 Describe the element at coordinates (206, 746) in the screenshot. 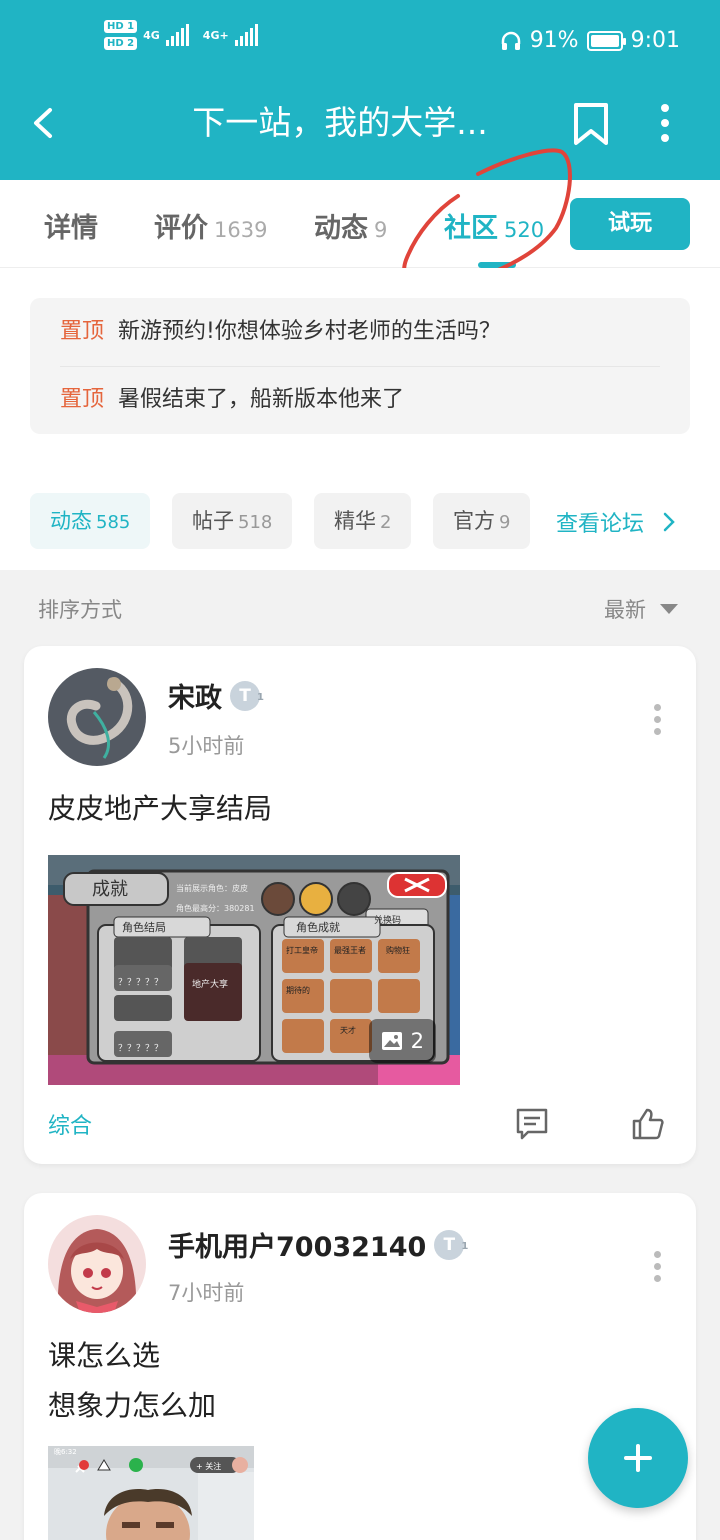

I see `post-time: 5小时前` at that location.